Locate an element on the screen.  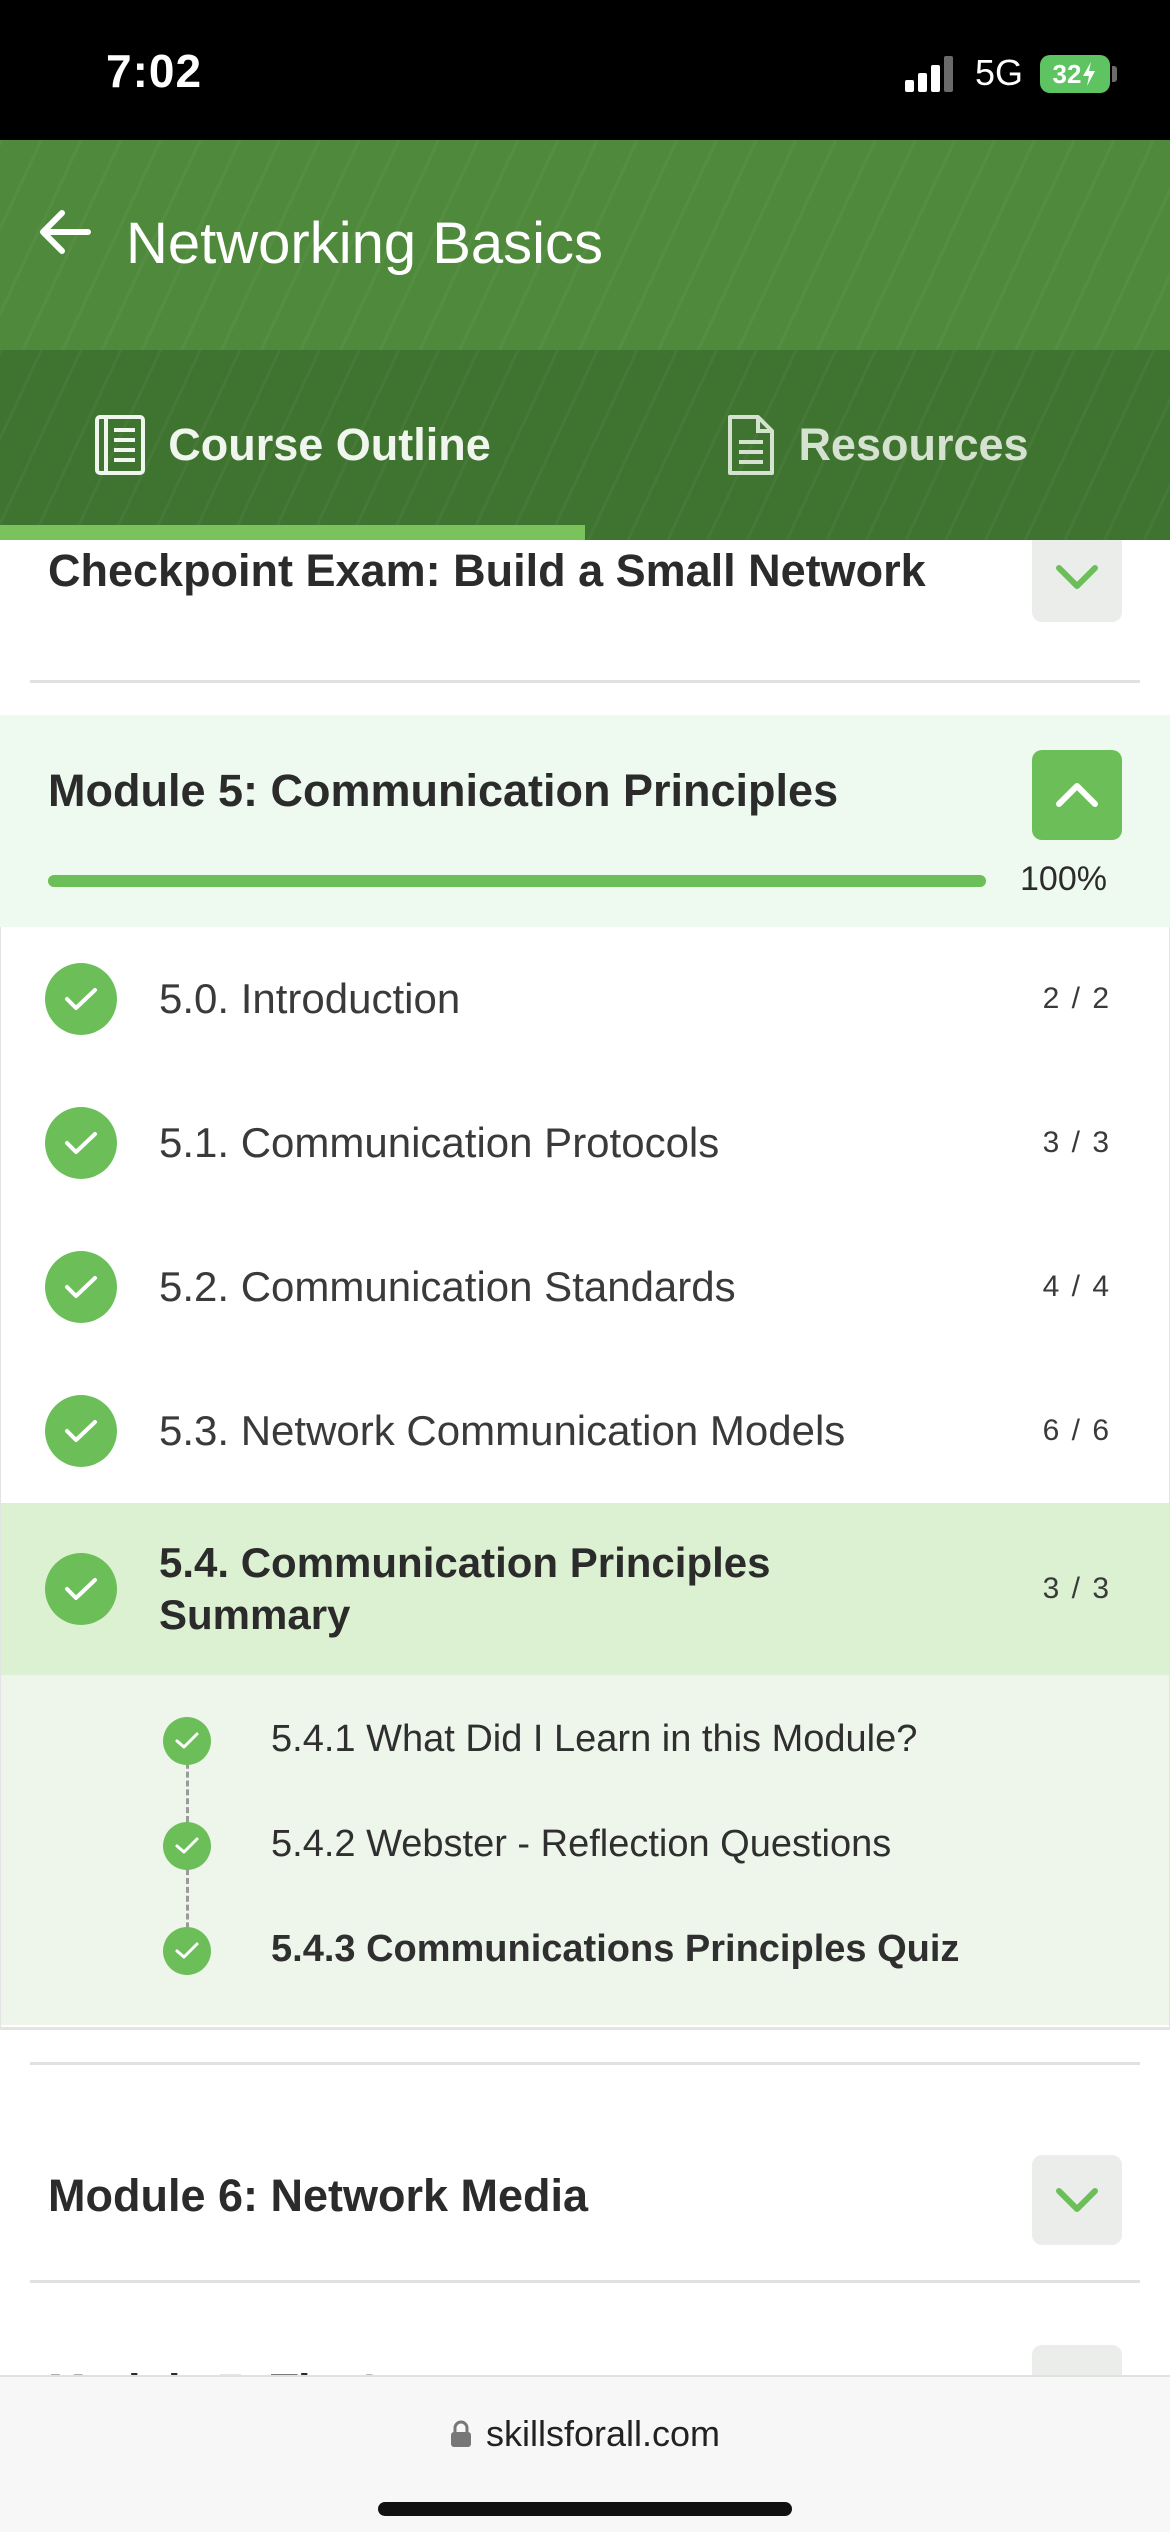
progress-fill is located at coordinates (517, 881).